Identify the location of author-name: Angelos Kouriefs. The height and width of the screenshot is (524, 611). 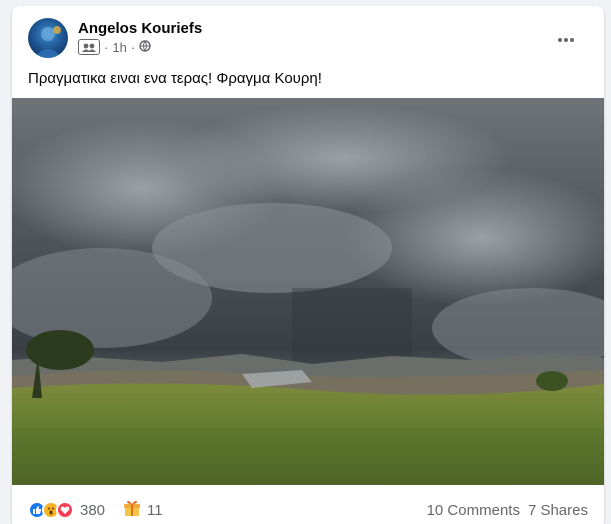
(140, 28).